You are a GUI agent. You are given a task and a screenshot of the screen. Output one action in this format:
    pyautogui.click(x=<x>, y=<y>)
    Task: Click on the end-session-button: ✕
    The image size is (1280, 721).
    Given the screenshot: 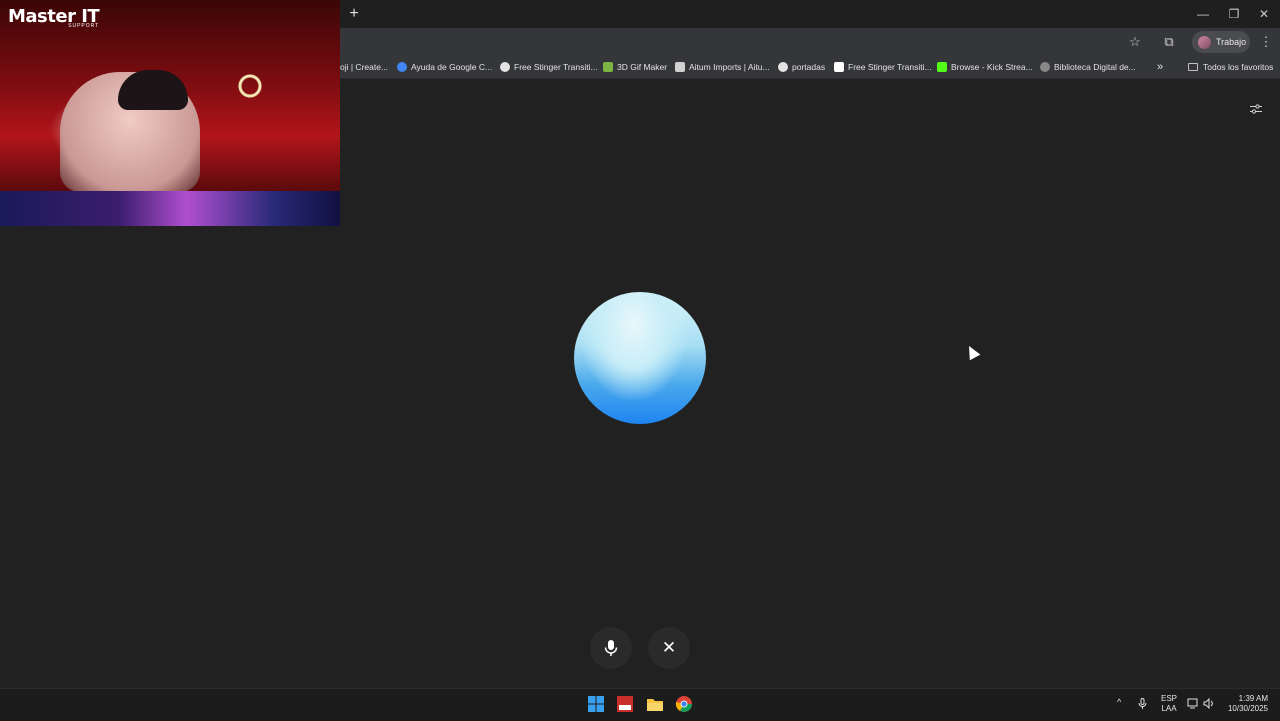 What is the action you would take?
    pyautogui.click(x=669, y=648)
    